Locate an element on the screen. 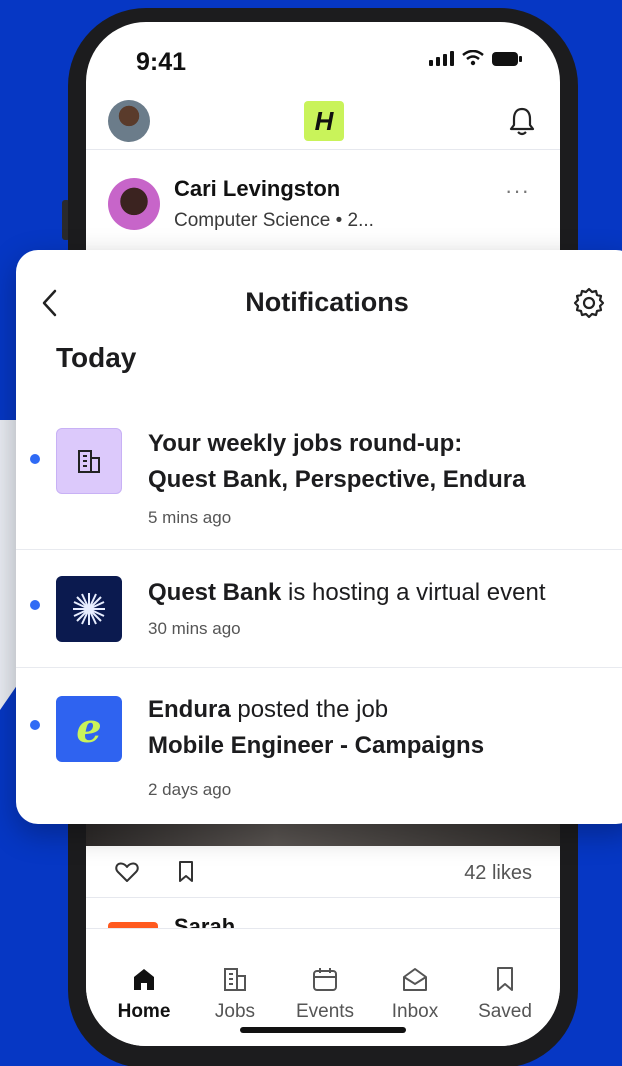 Image resolution: width=622 pixels, height=1066 pixels. inbox-icon is located at coordinates (415, 979).